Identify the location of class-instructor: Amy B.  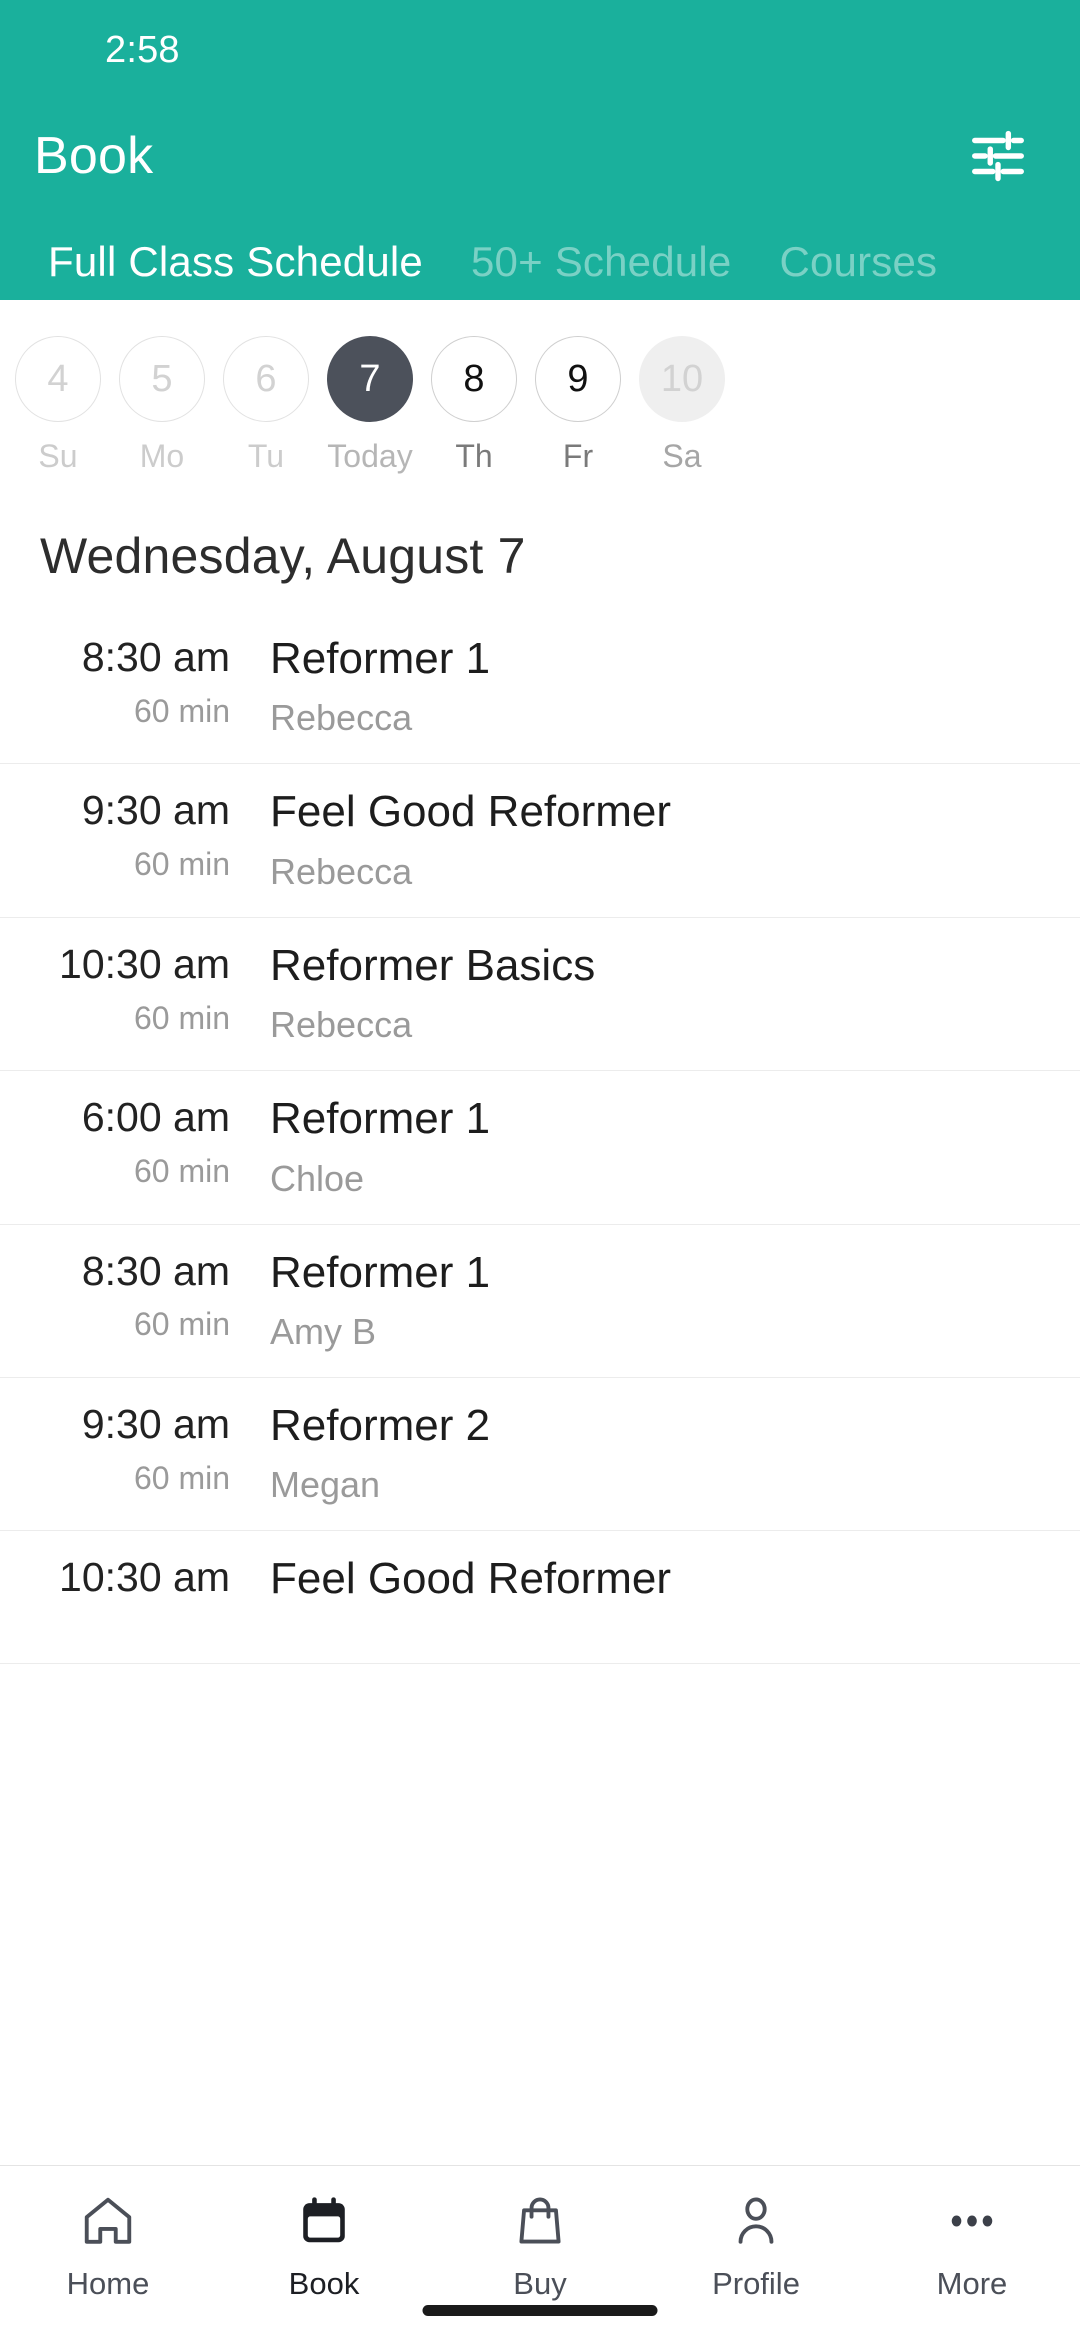
(323, 1331).